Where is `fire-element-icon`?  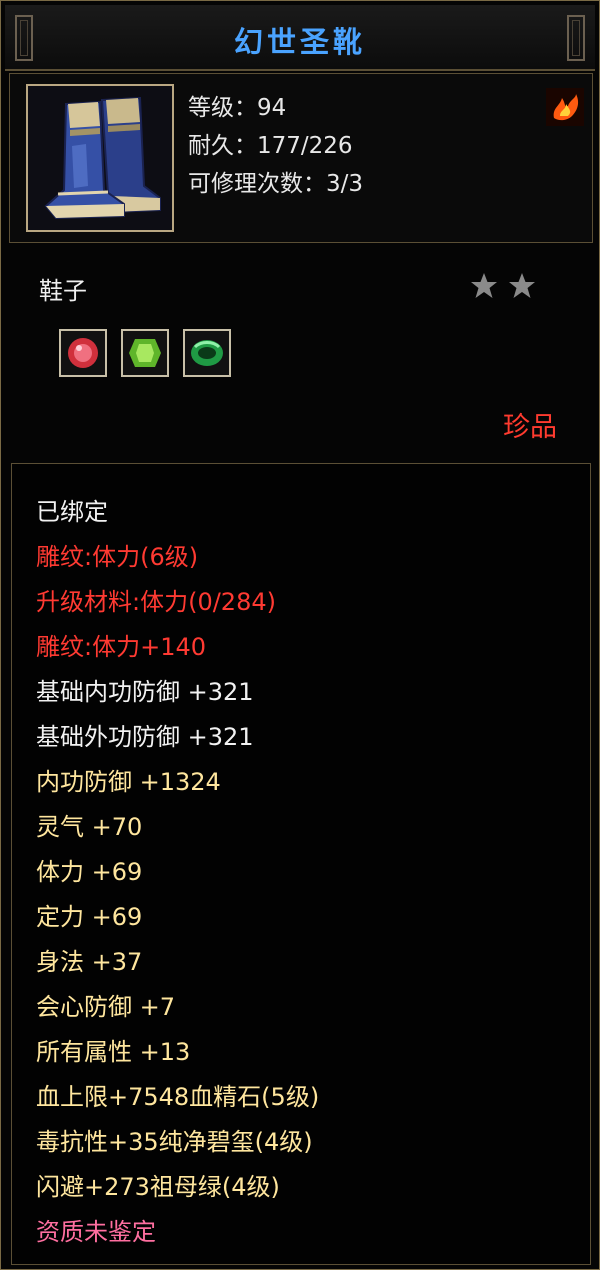
fire-element-icon is located at coordinates (565, 107).